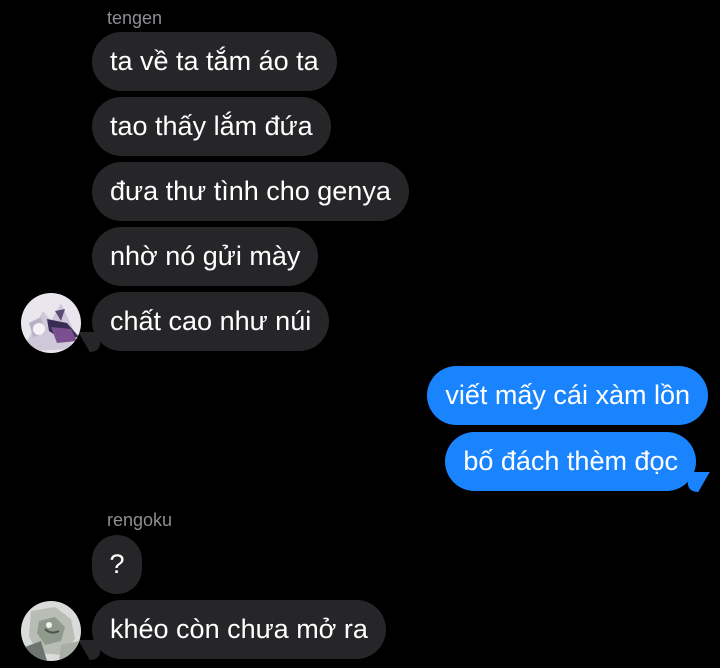  What do you see at coordinates (567, 395) in the screenshot?
I see `outgoing-message-bubble: viết mấy cái xàm lồn` at bounding box center [567, 395].